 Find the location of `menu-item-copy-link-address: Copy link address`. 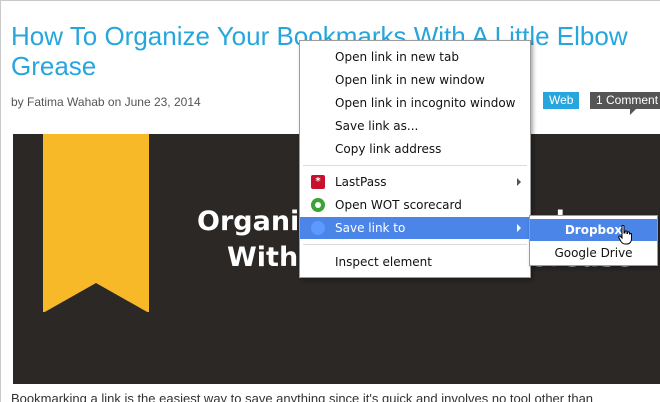

menu-item-copy-link-address: Copy link address is located at coordinates (415, 149).